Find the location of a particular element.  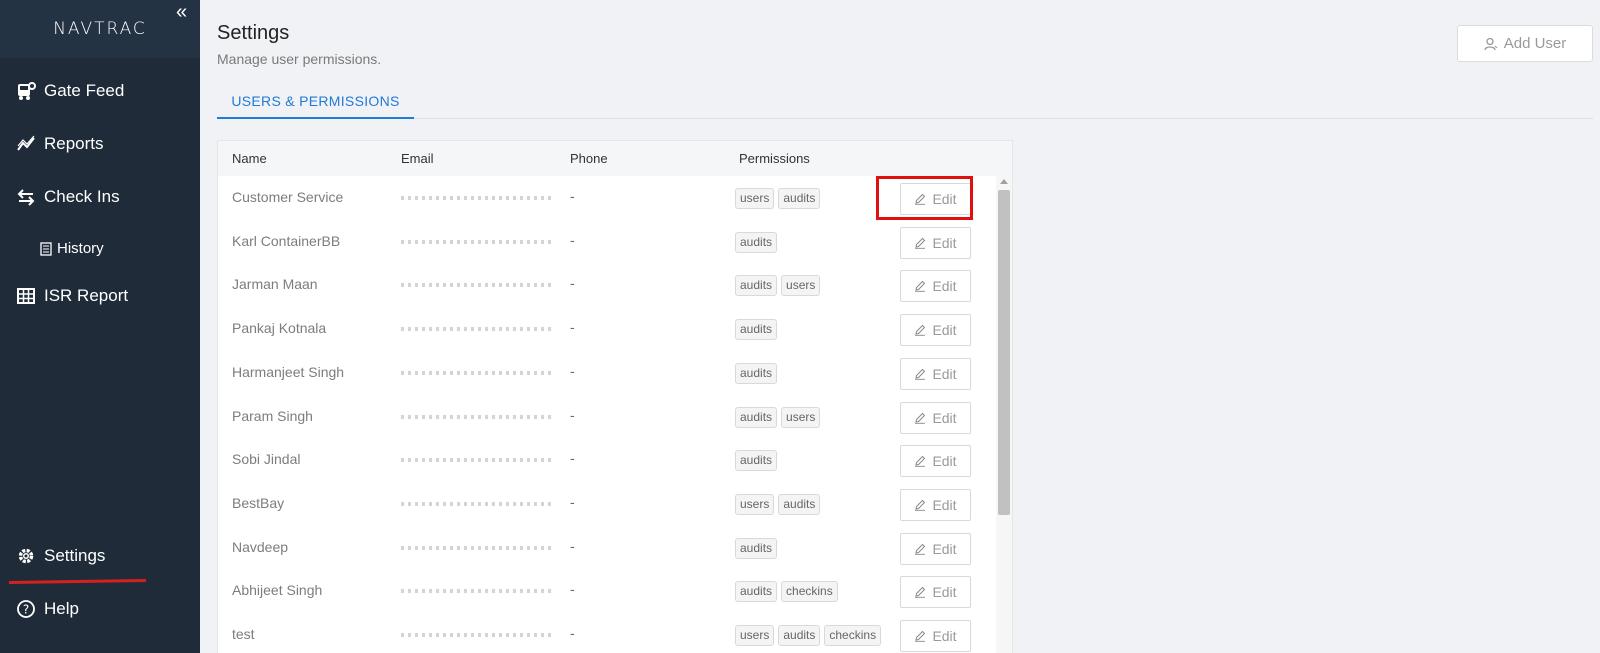

document-icon is located at coordinates (46, 248).